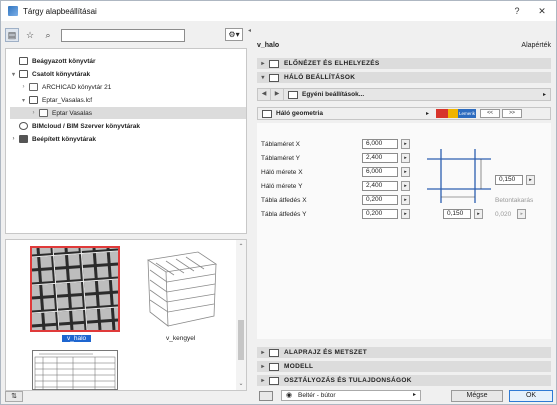  What do you see at coordinates (241, 340) in the screenshot?
I see `scroll-thumb` at bounding box center [241, 340].